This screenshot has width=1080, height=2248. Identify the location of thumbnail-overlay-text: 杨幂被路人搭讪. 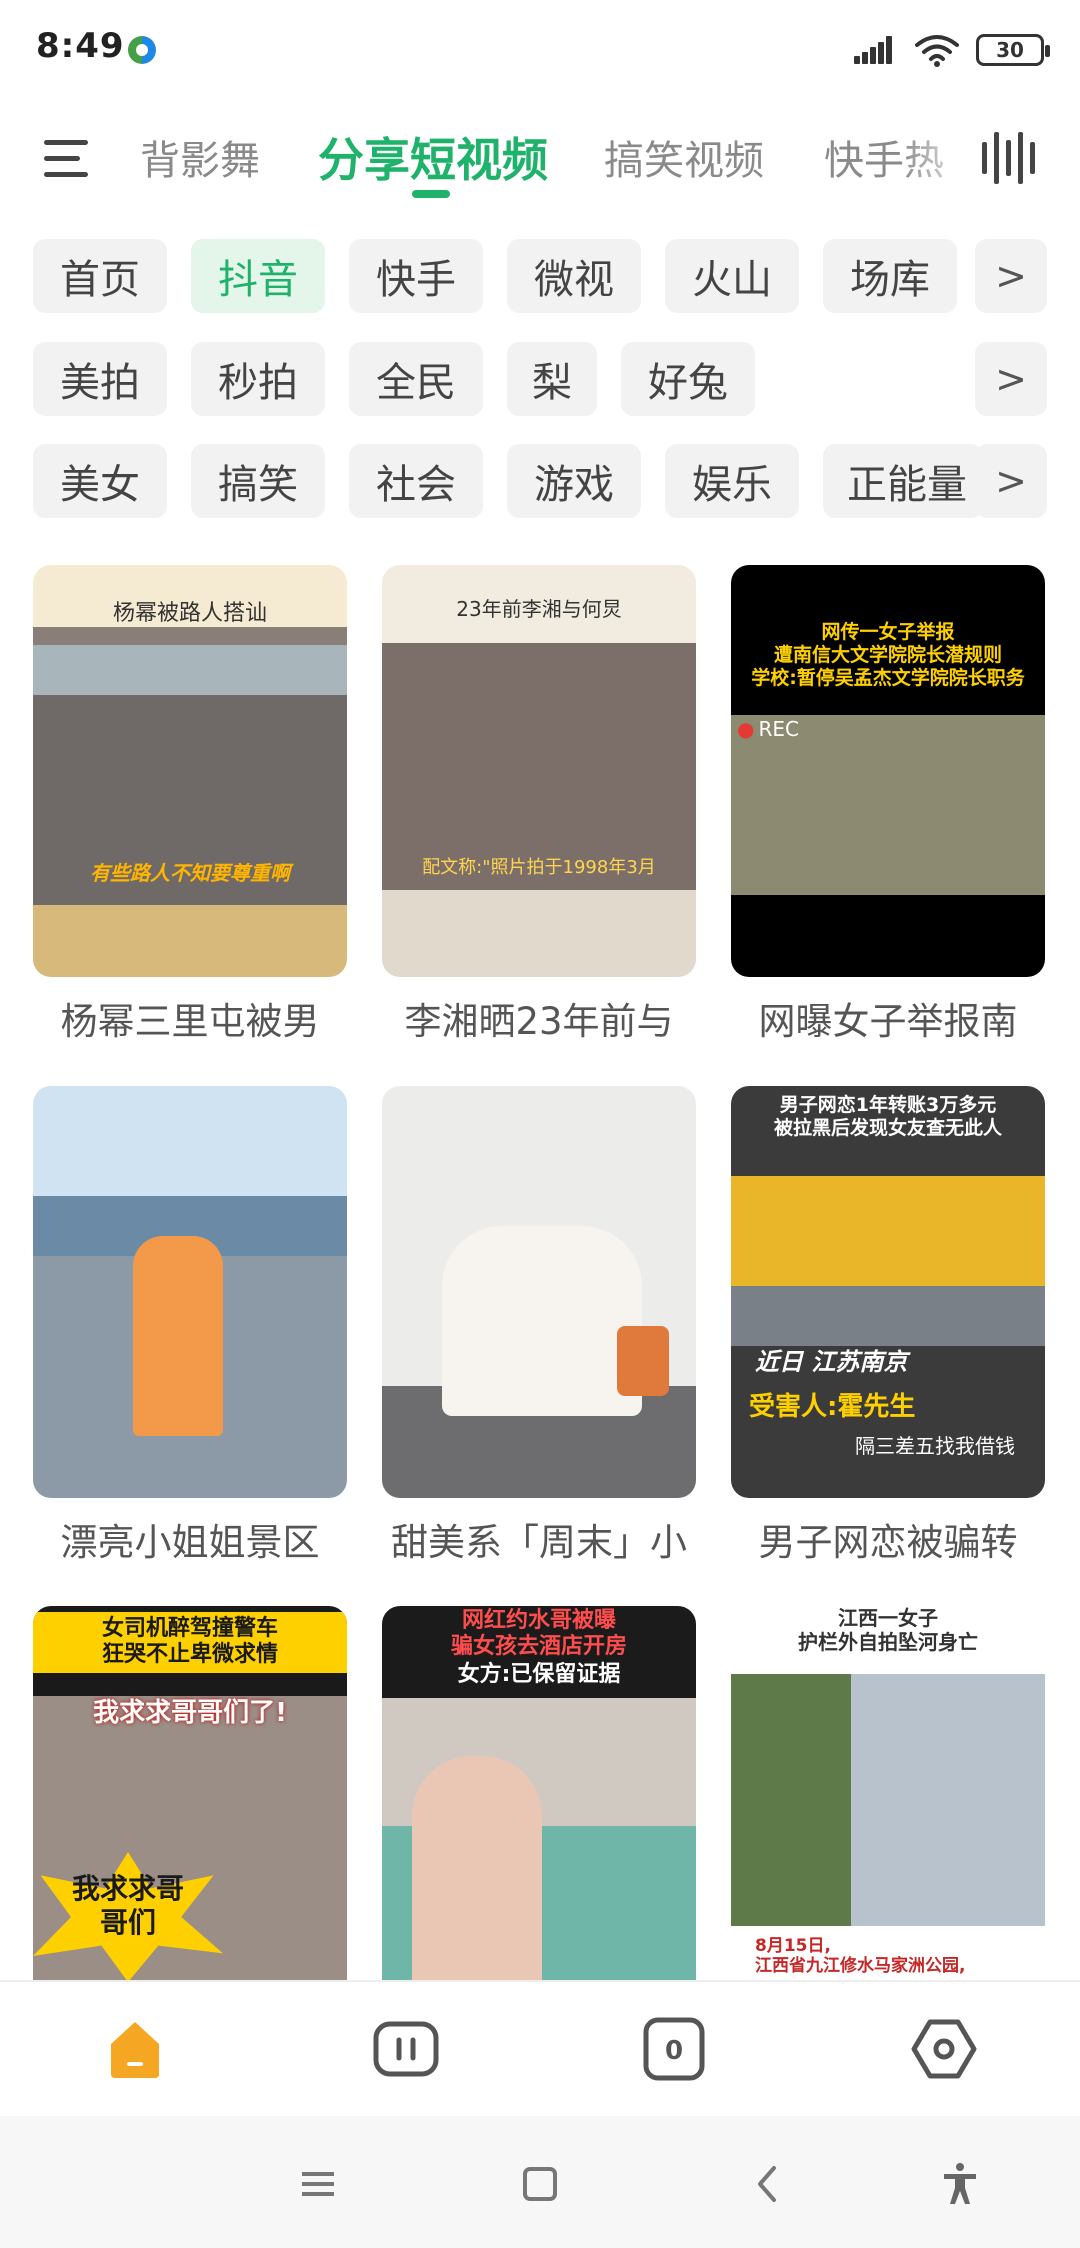
(189, 613).